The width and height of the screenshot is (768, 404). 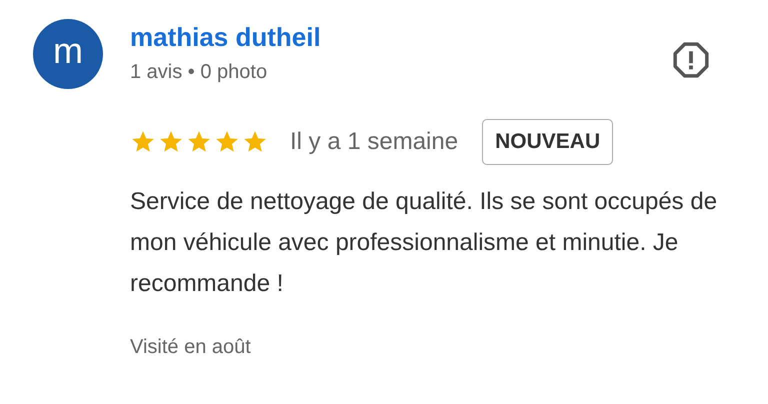 I want to click on visit-date: Visité en août, so click(x=190, y=347).